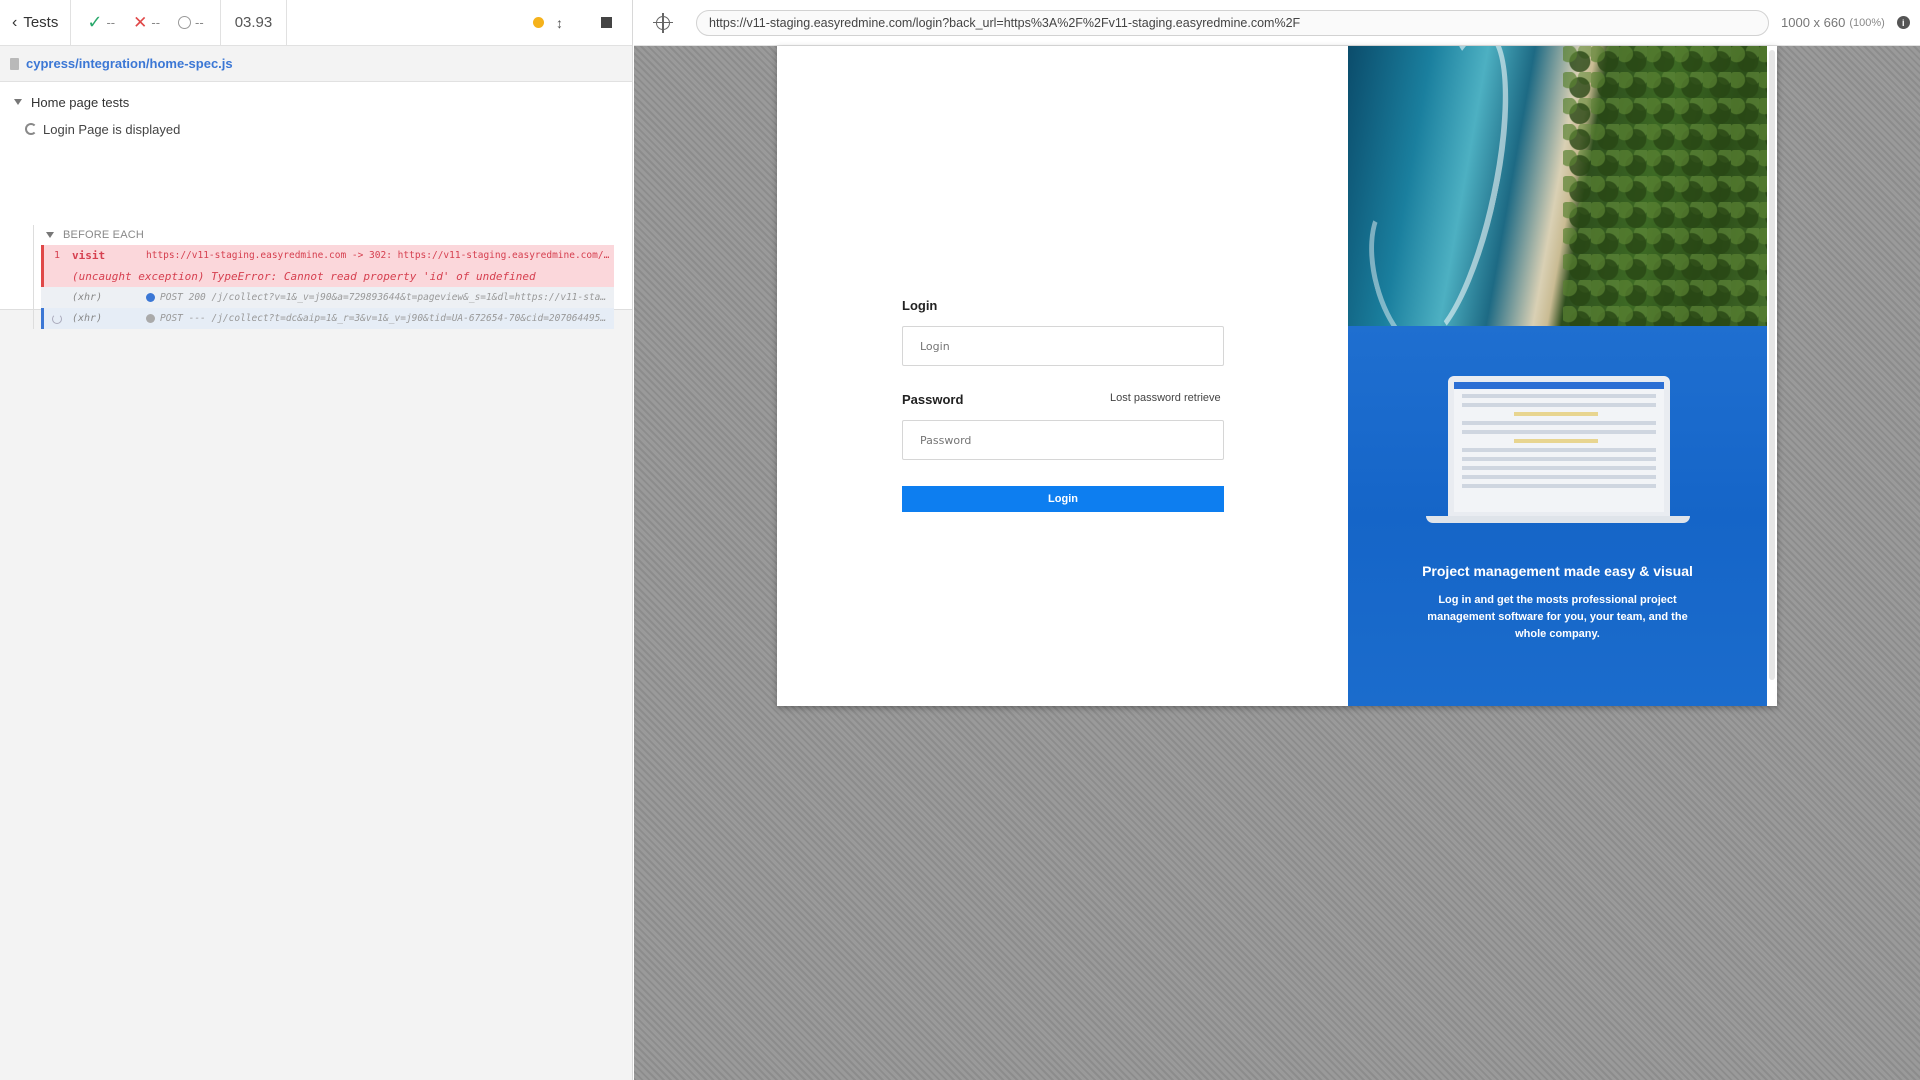 The height and width of the screenshot is (1080, 1920). What do you see at coordinates (199, 22) in the screenshot?
I see `pending-count: --` at bounding box center [199, 22].